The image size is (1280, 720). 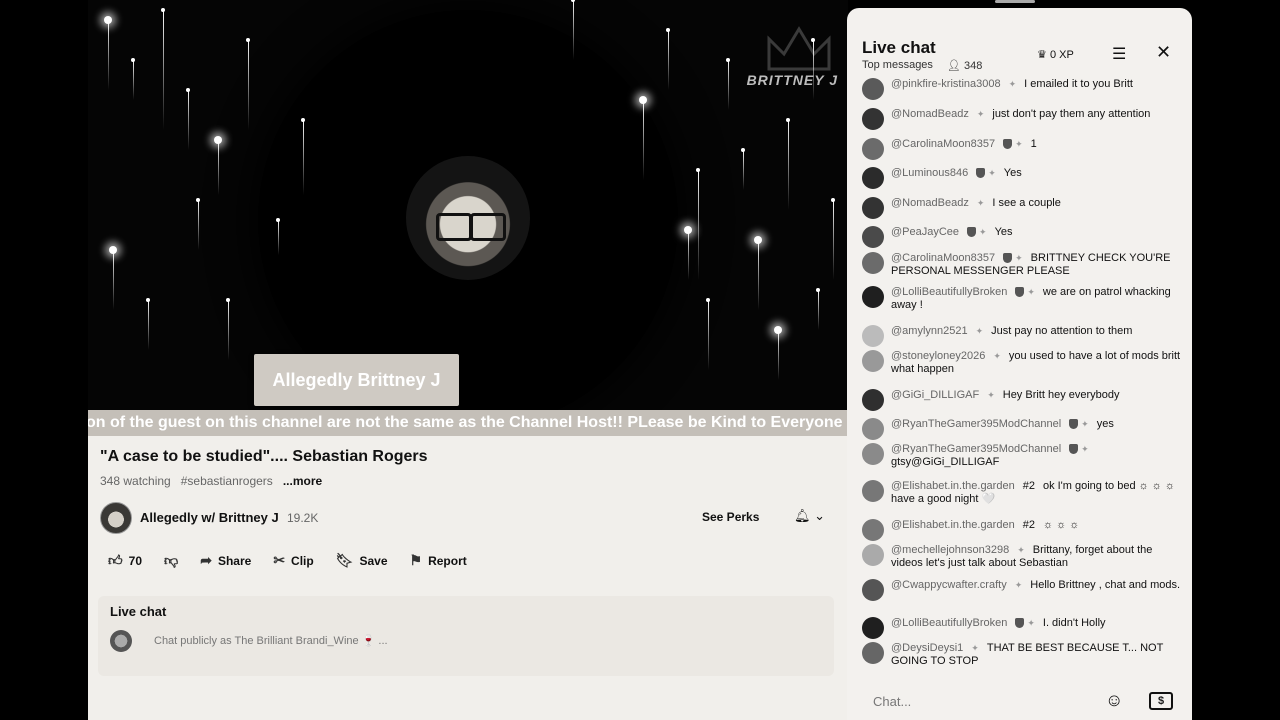 I want to click on chat-author: @amylynn2521, so click(x=929, y=331).